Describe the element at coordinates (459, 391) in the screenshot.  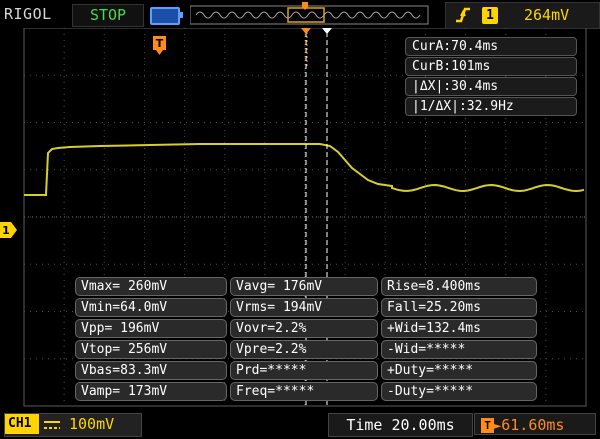
I see `measurement-cell: -Duty=*****` at that location.